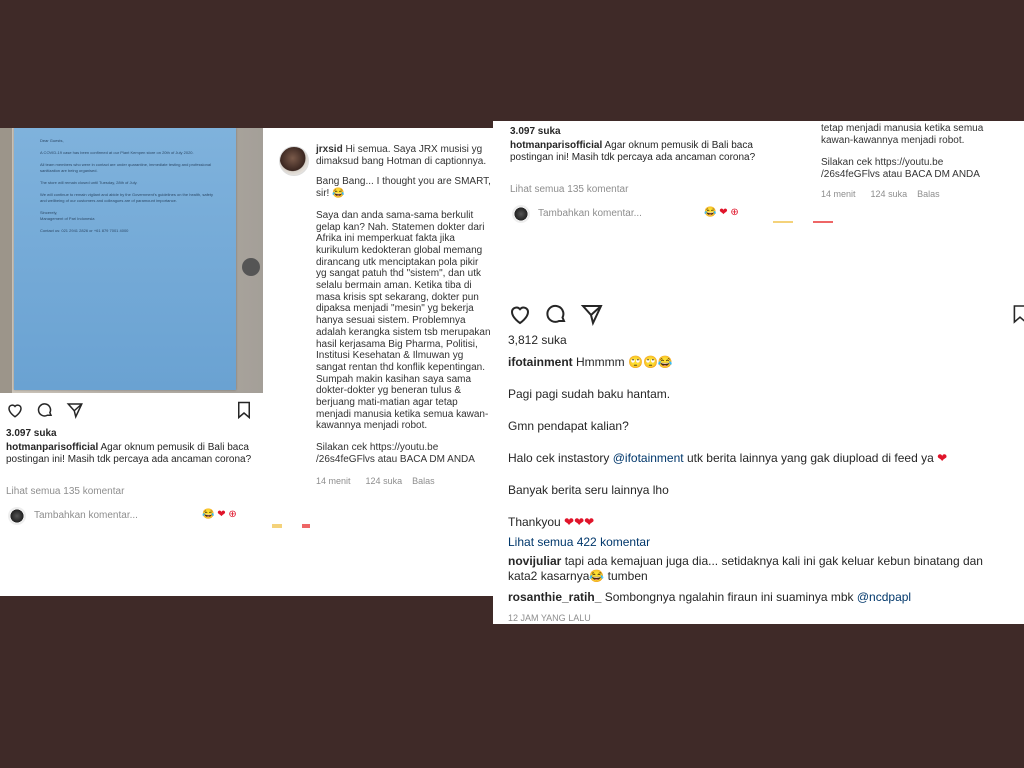 This screenshot has width=1024, height=768. I want to click on caption-paragraph: Banyak berita seru lainnya lho, so click(588, 490).